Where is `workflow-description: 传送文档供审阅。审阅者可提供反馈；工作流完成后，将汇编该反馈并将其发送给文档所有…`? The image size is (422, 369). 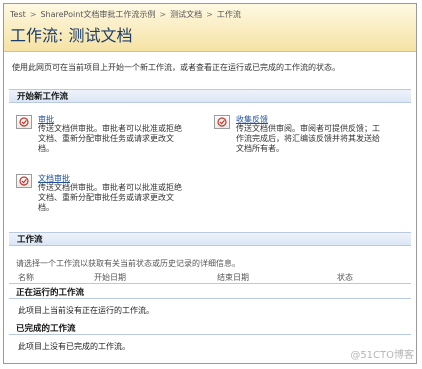 workflow-description: 传送文档供审阅。审阅者可提供反馈；工作流完成后，将汇编该反馈并将其发送给文档所有… is located at coordinates (308, 138).